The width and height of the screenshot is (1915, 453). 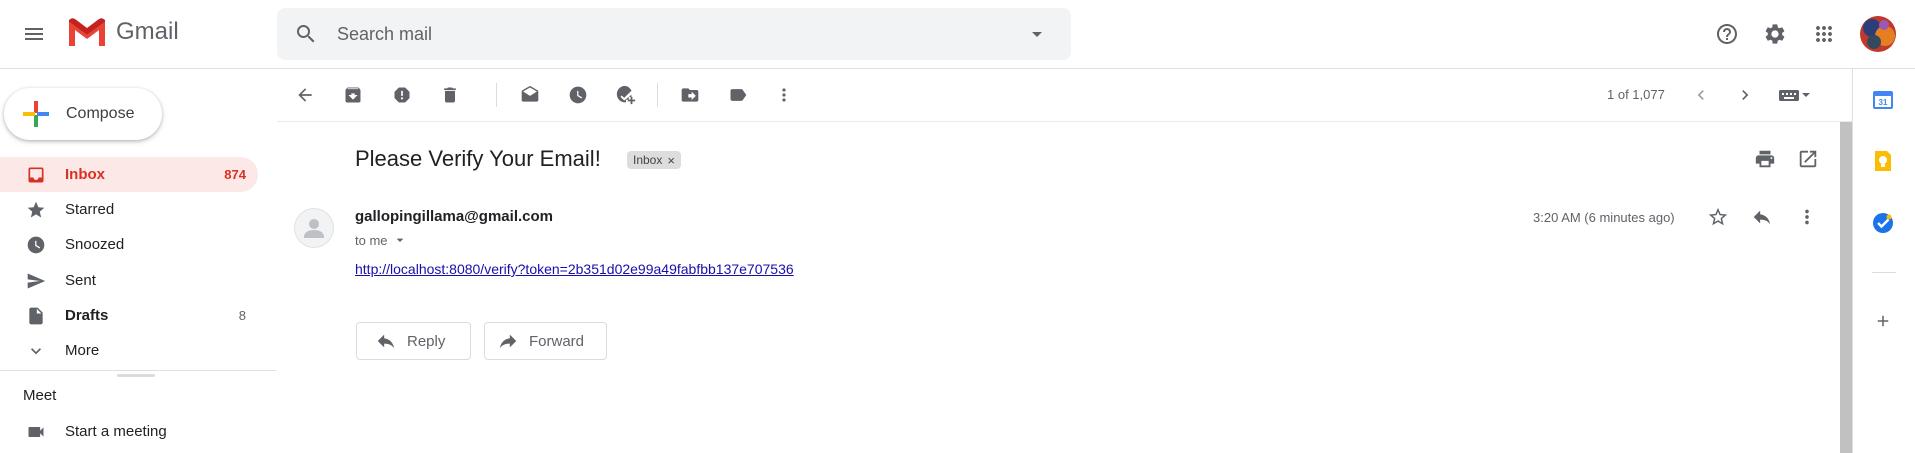 I want to click on forward-button: Forward, so click(x=545, y=341).